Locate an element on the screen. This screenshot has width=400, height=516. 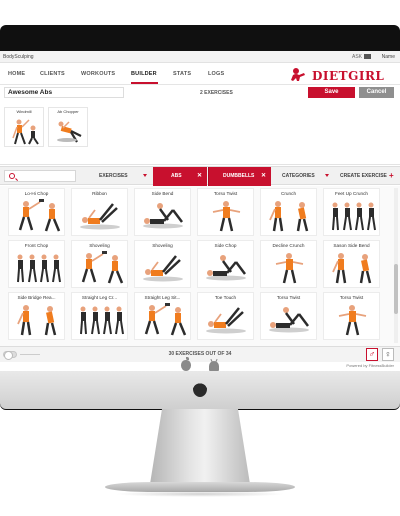
nav-home: HOME is located at coordinates (16, 74).